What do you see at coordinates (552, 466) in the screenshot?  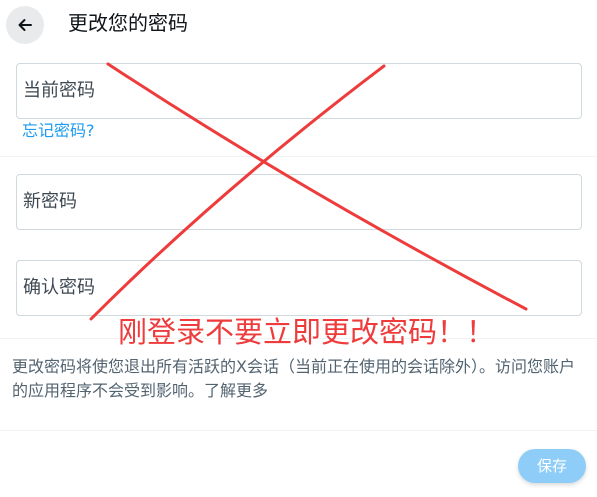 I see `save-button: 保存` at bounding box center [552, 466].